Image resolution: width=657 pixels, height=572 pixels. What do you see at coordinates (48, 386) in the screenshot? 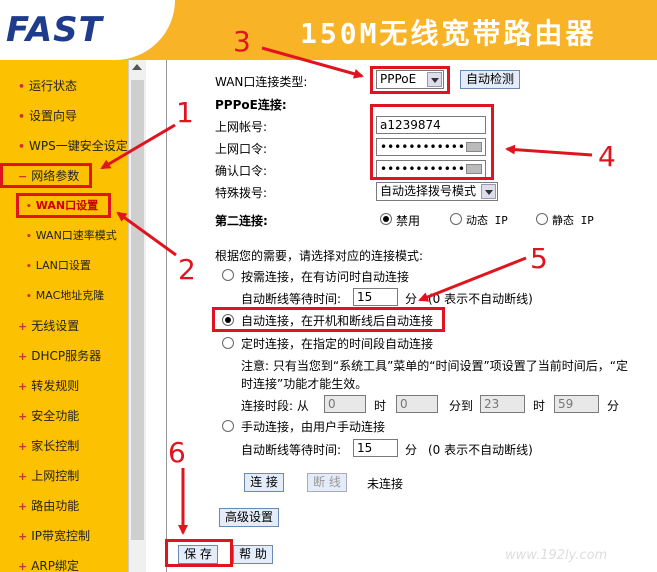
I see `sidebar-item-forwarding: + 转发规则` at bounding box center [48, 386].